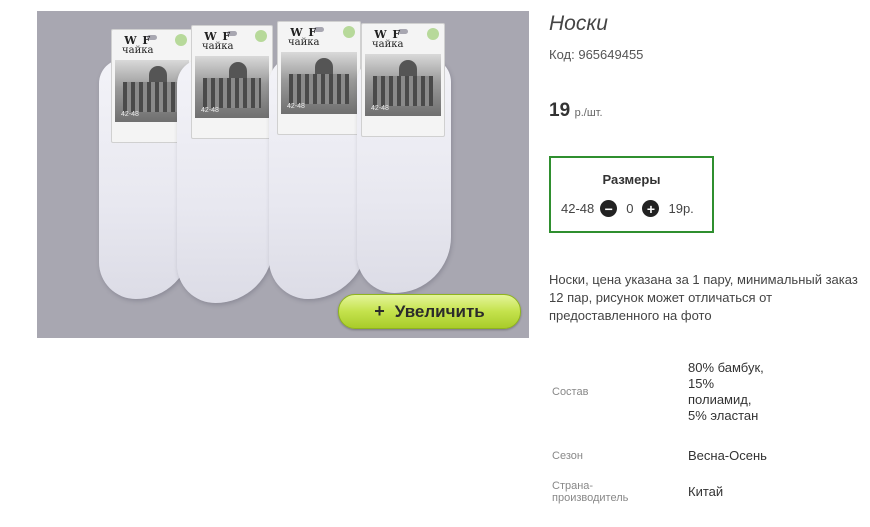 Image resolution: width=870 pixels, height=527 pixels. I want to click on plus-icon: +, so click(379, 311).